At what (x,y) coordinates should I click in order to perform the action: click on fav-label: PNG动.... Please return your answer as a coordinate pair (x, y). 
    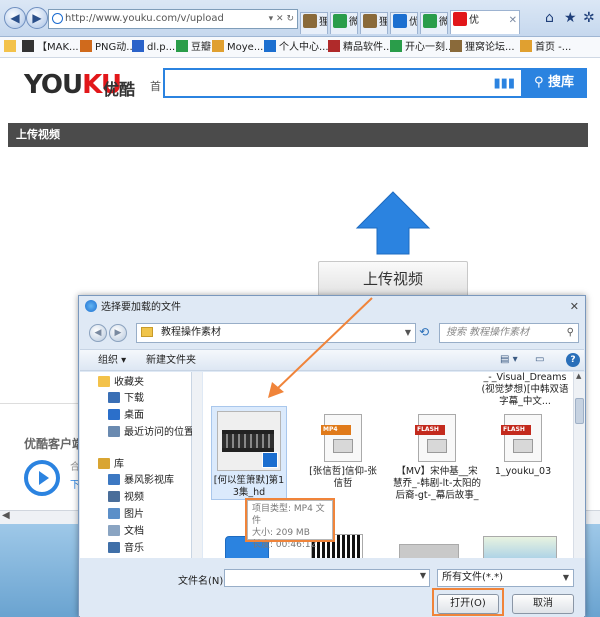
    Looking at the image, I should click on (115, 47).